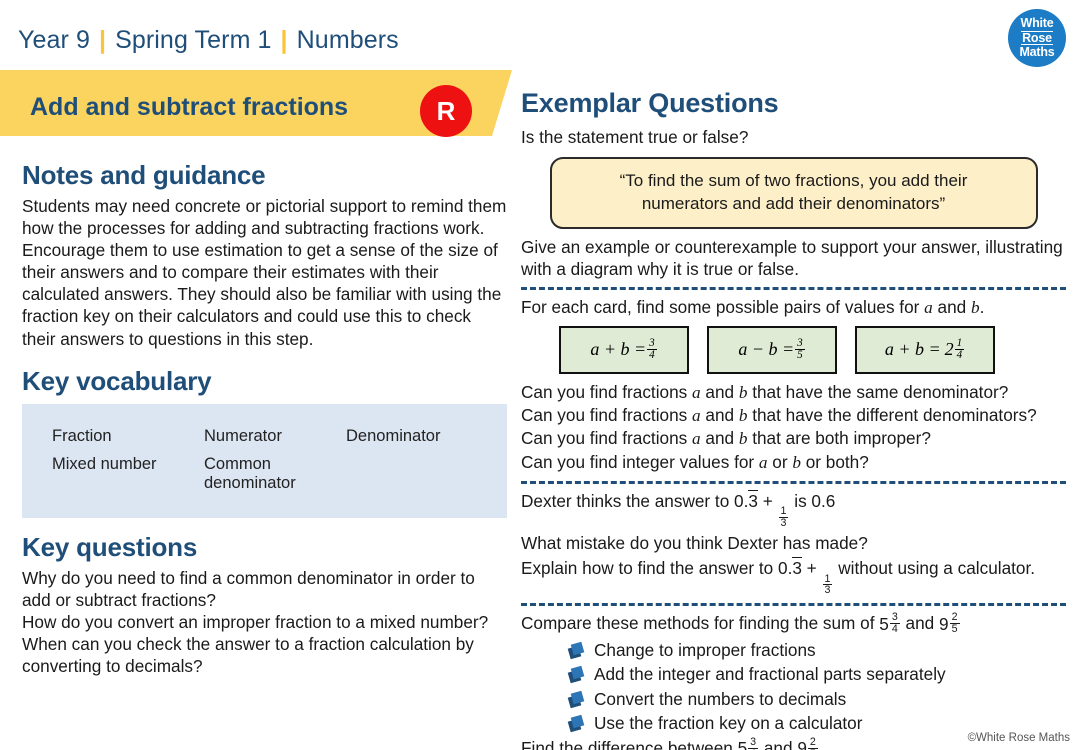 The height and width of the screenshot is (750, 1084). Describe the element at coordinates (250, 473) in the screenshot. I see `vocabulary-term: Common denominator` at that location.